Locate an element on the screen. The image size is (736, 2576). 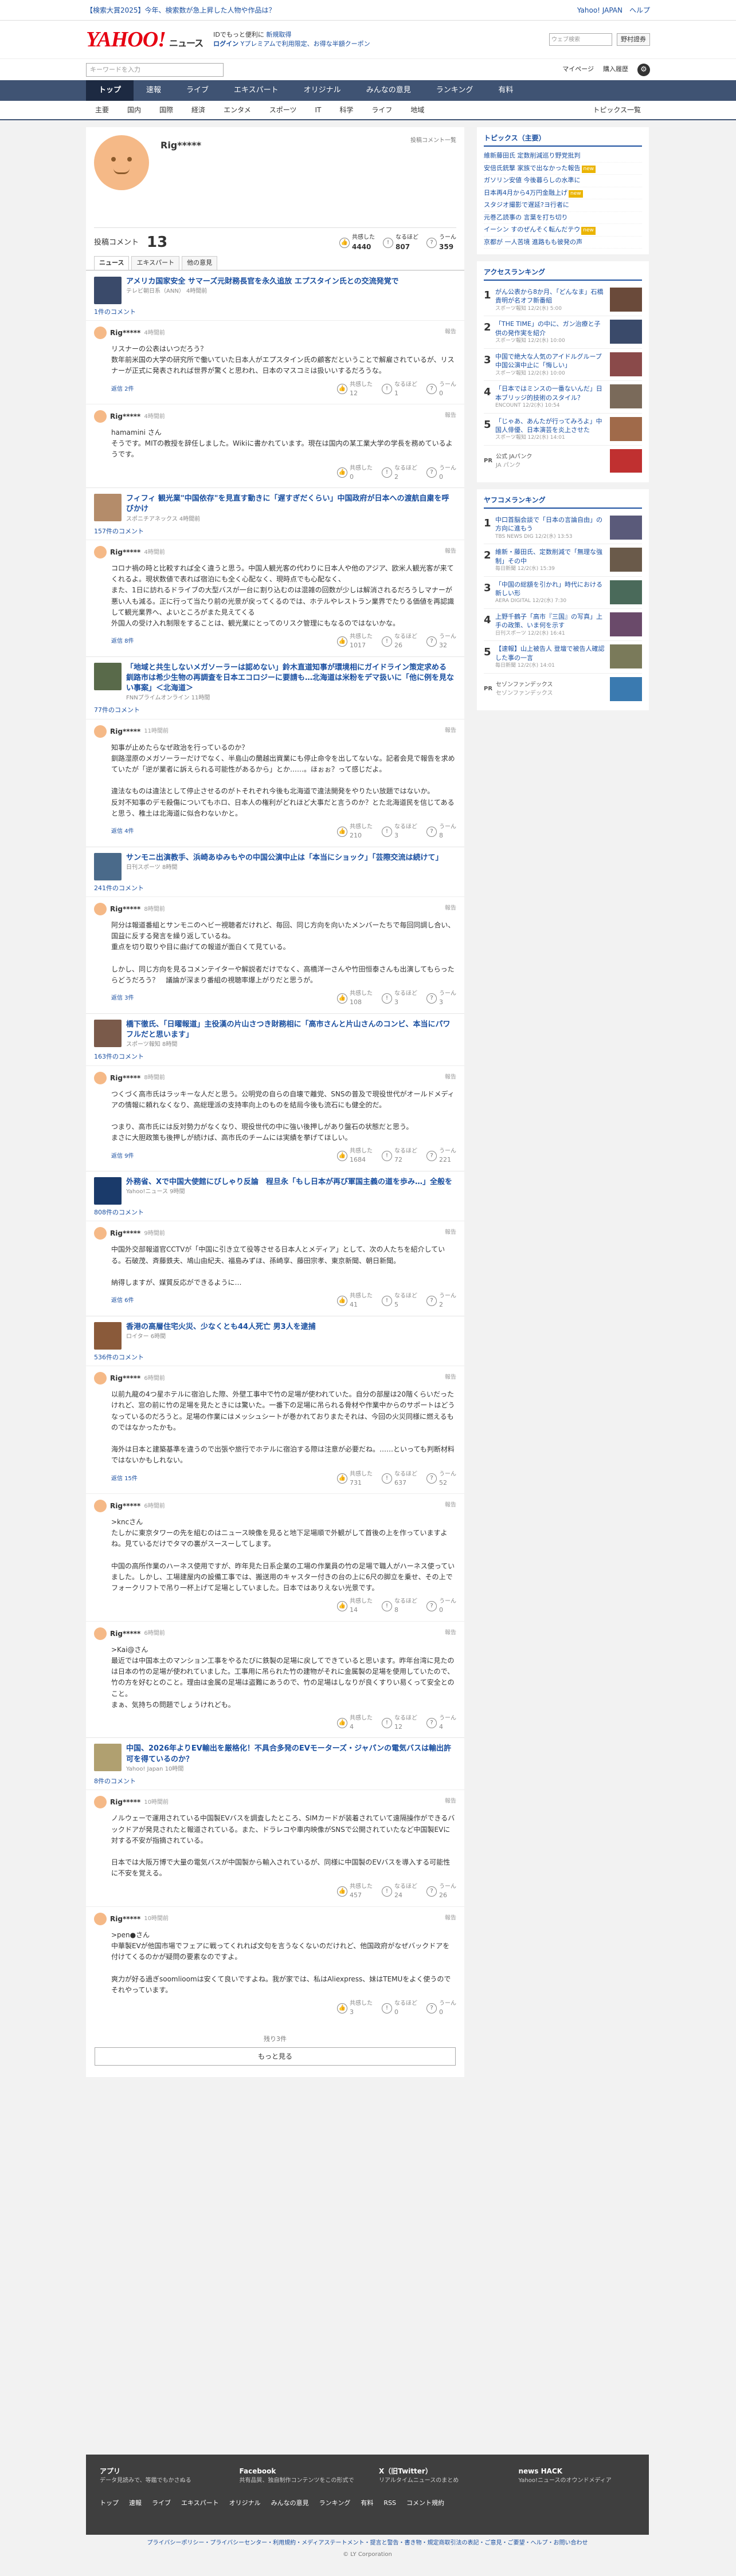
reply-count: 返信 4件 is located at coordinates (122, 831).